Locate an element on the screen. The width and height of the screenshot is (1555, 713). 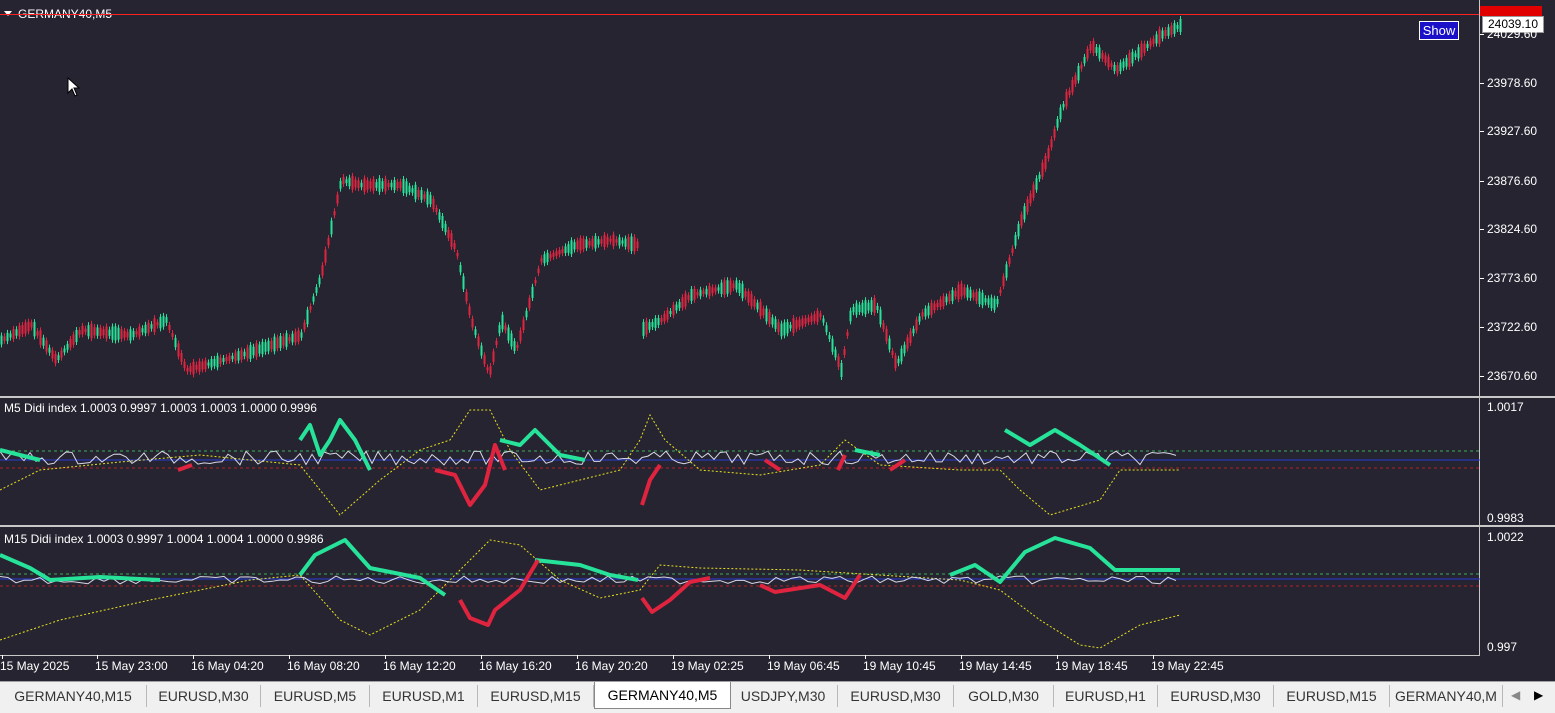
scroll-right-icon: ▶ is located at coordinates (1538, 695).